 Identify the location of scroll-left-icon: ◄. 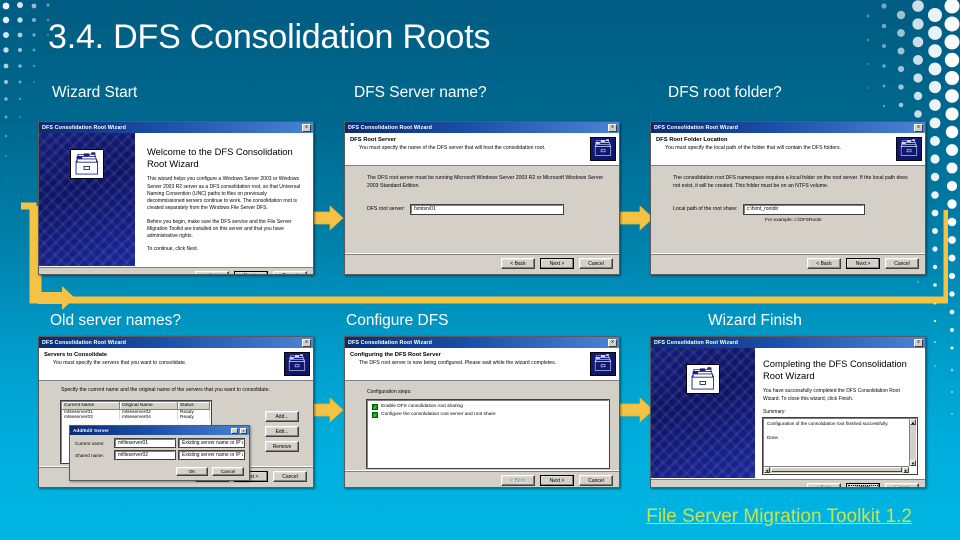
(767, 469).